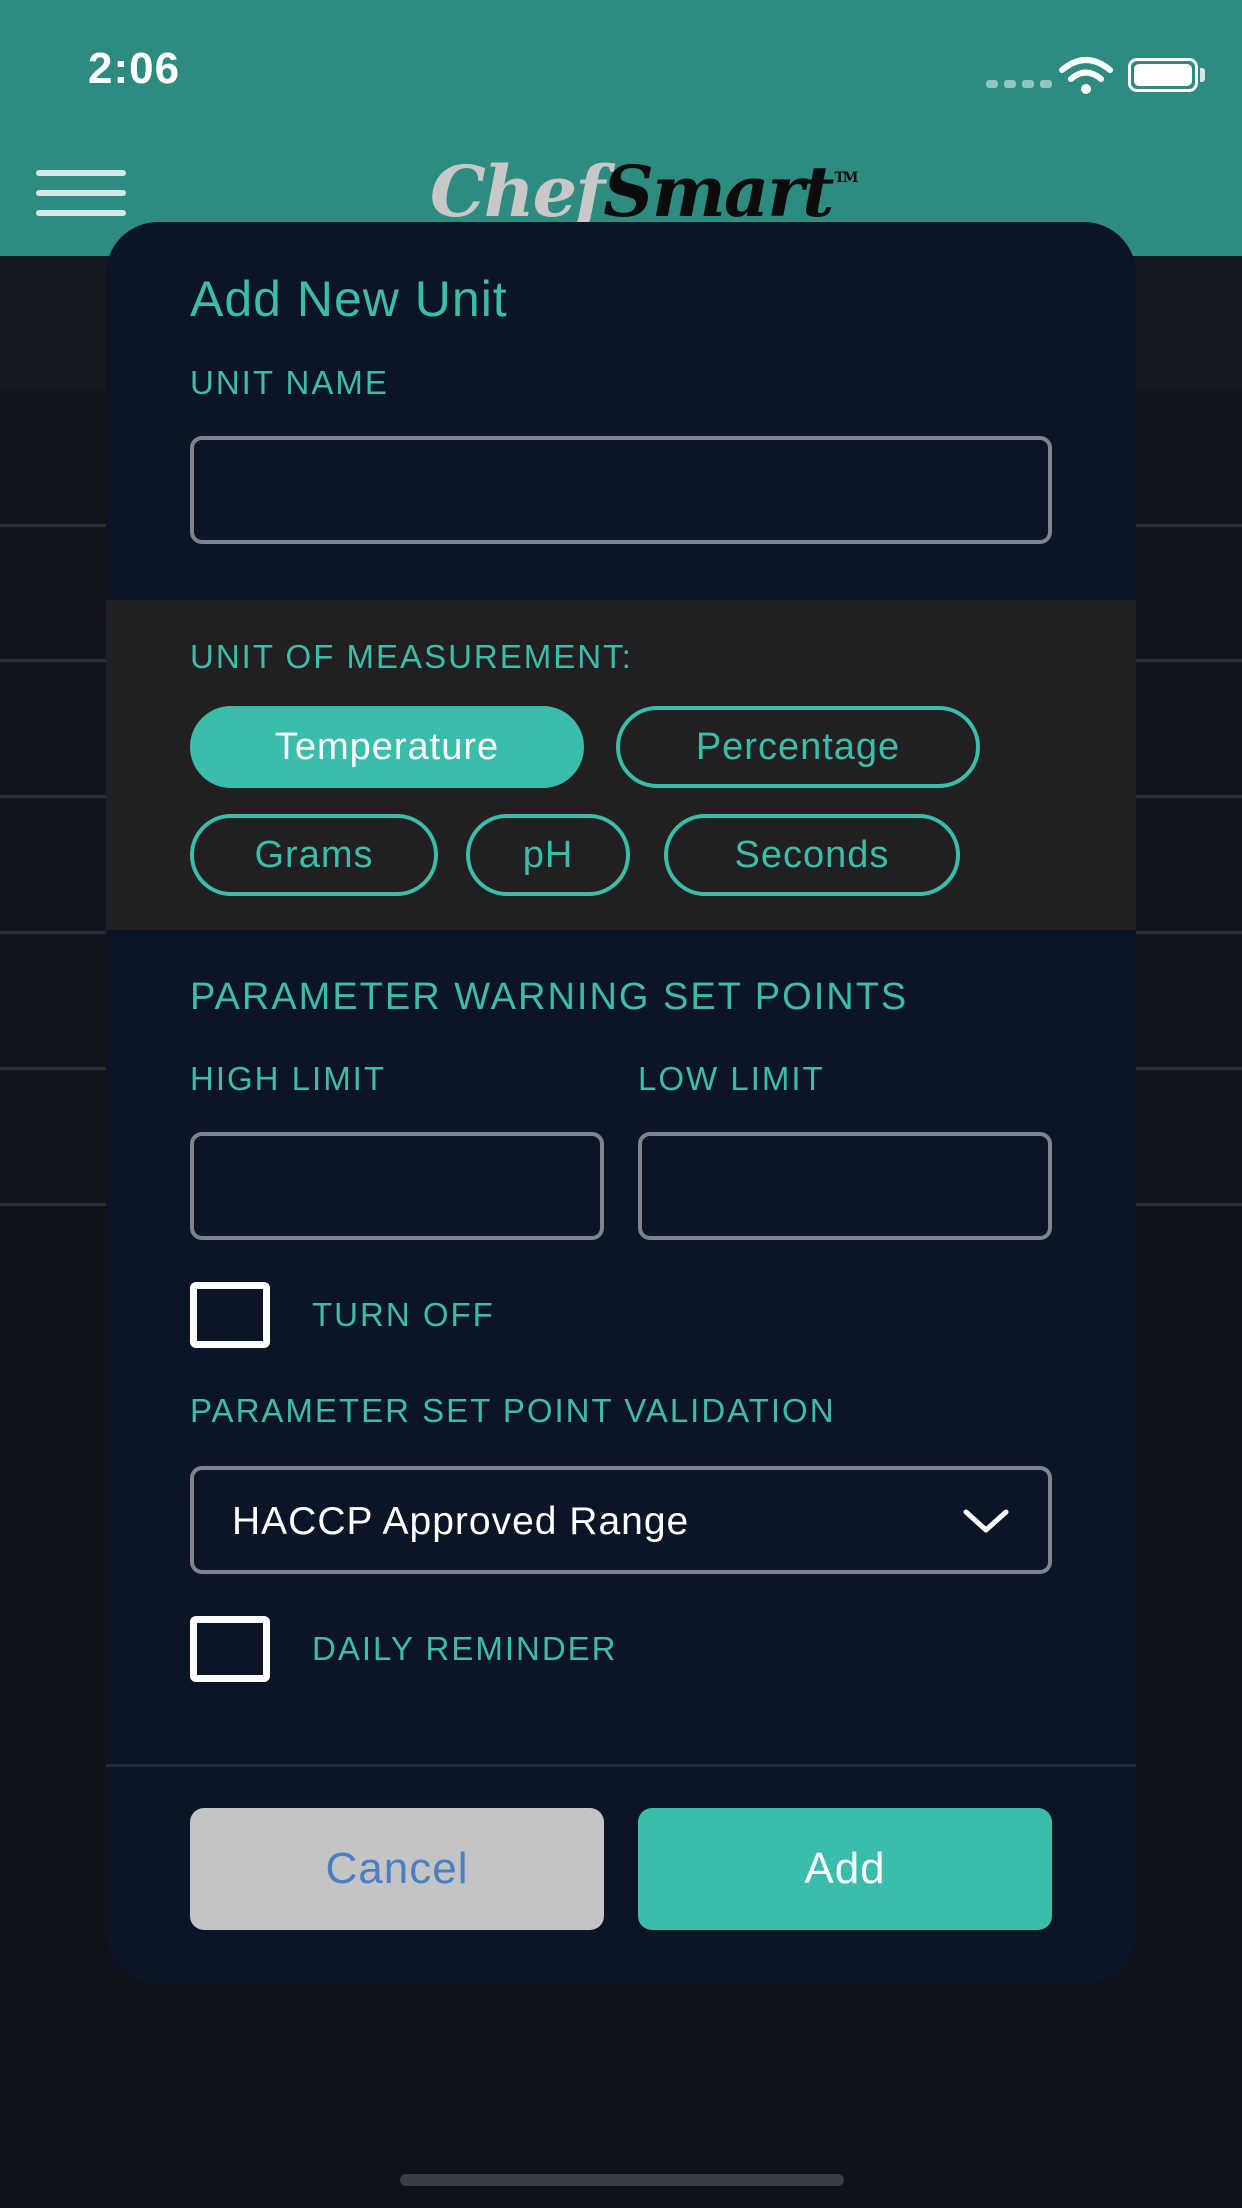 The width and height of the screenshot is (1242, 2208). What do you see at coordinates (513, 1410) in the screenshot?
I see `set-point-validation-label: PARAMETER SET POINT VALIDATION` at bounding box center [513, 1410].